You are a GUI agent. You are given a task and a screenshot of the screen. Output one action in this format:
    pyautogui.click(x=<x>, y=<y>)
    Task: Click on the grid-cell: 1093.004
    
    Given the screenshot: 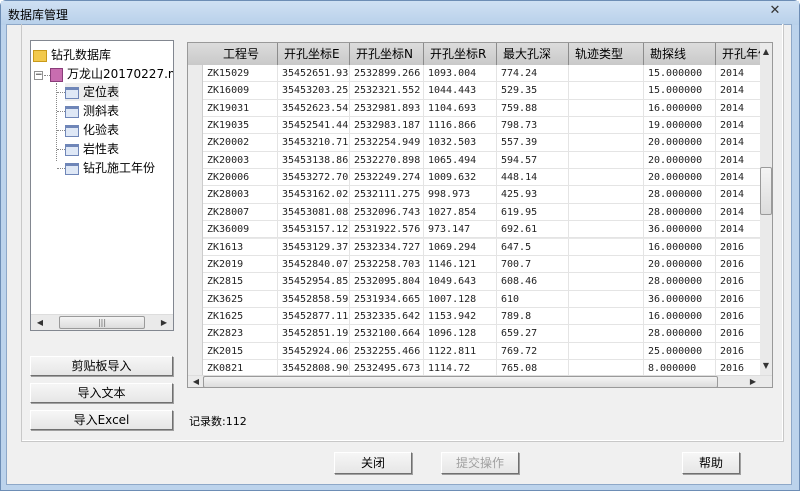 What is the action you would take?
    pyautogui.click(x=460, y=73)
    